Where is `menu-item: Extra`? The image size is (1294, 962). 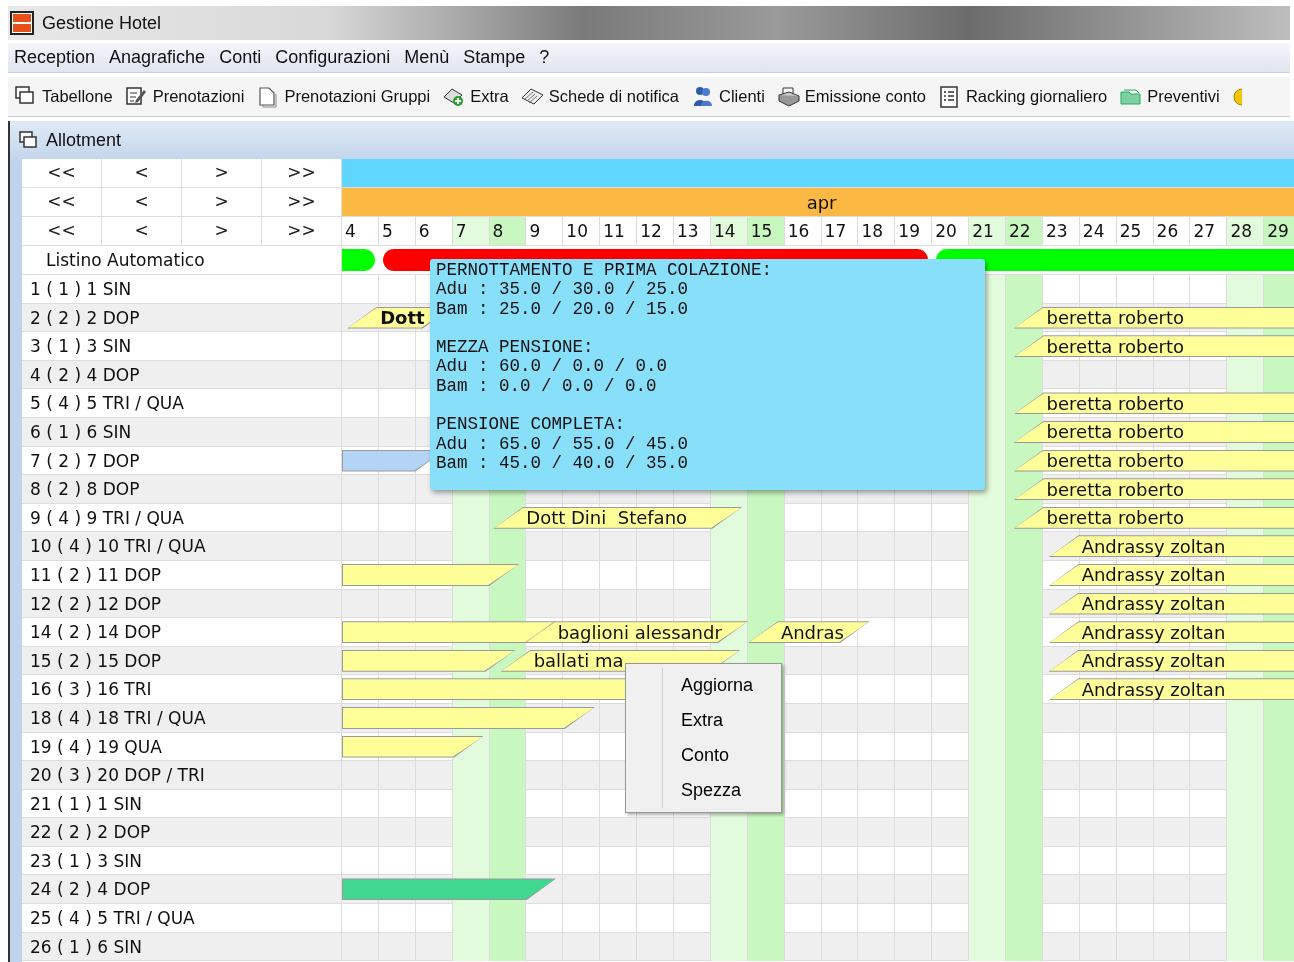
menu-item: Extra is located at coordinates (721, 720).